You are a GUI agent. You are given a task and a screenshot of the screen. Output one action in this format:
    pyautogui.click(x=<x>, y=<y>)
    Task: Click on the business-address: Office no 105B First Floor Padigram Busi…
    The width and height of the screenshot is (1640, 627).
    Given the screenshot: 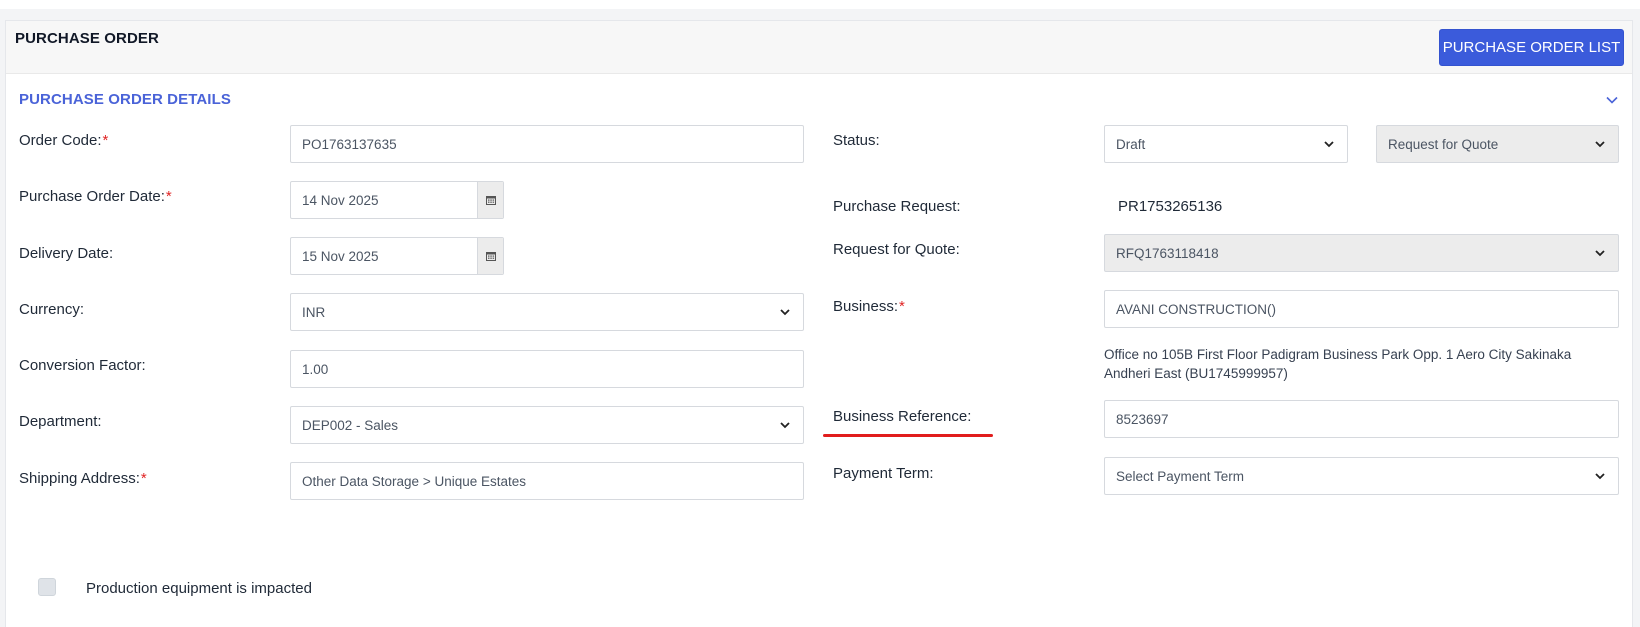 What is the action you would take?
    pyautogui.click(x=1338, y=364)
    